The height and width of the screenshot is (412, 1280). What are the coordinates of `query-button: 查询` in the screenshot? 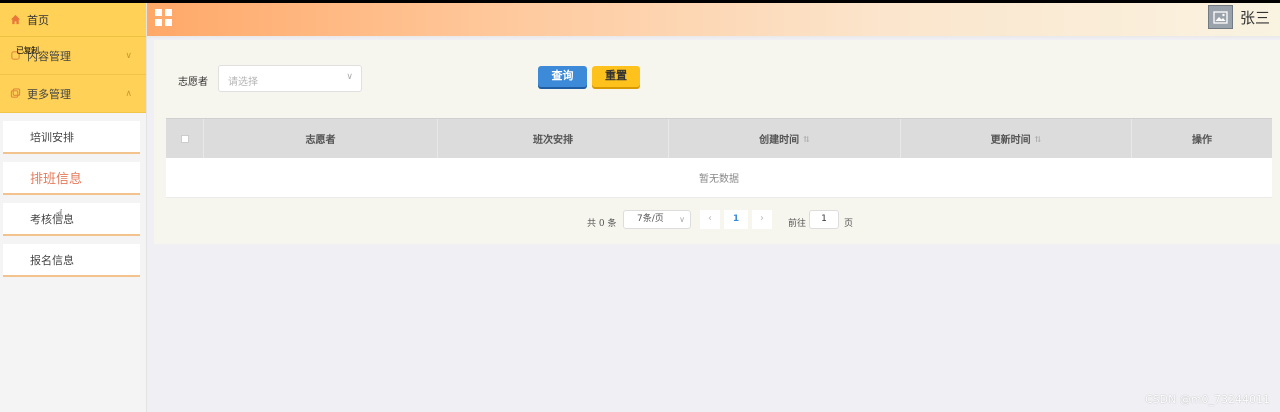 It's located at (562, 76).